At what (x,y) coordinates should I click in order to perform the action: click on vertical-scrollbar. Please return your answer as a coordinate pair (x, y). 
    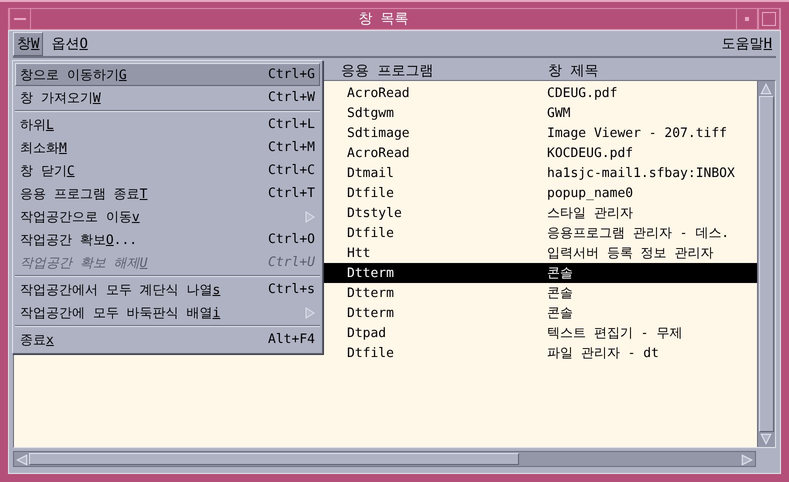
    Looking at the image, I should click on (766, 264).